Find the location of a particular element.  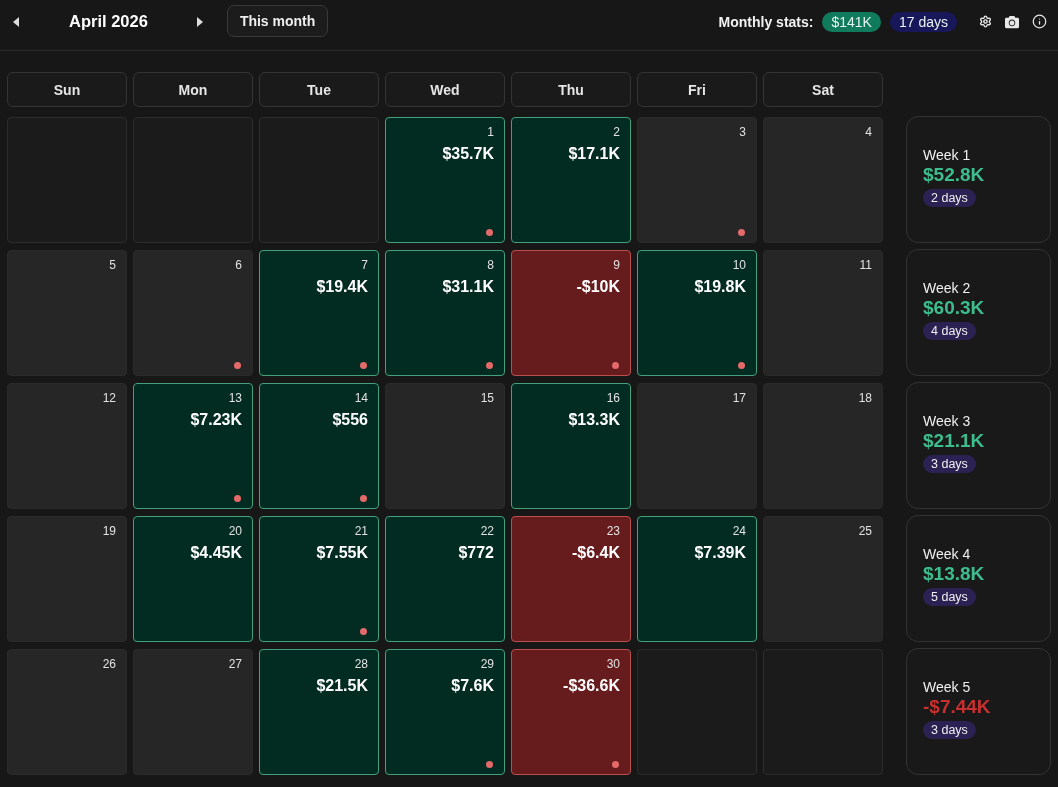

day-number: 3 is located at coordinates (742, 131).